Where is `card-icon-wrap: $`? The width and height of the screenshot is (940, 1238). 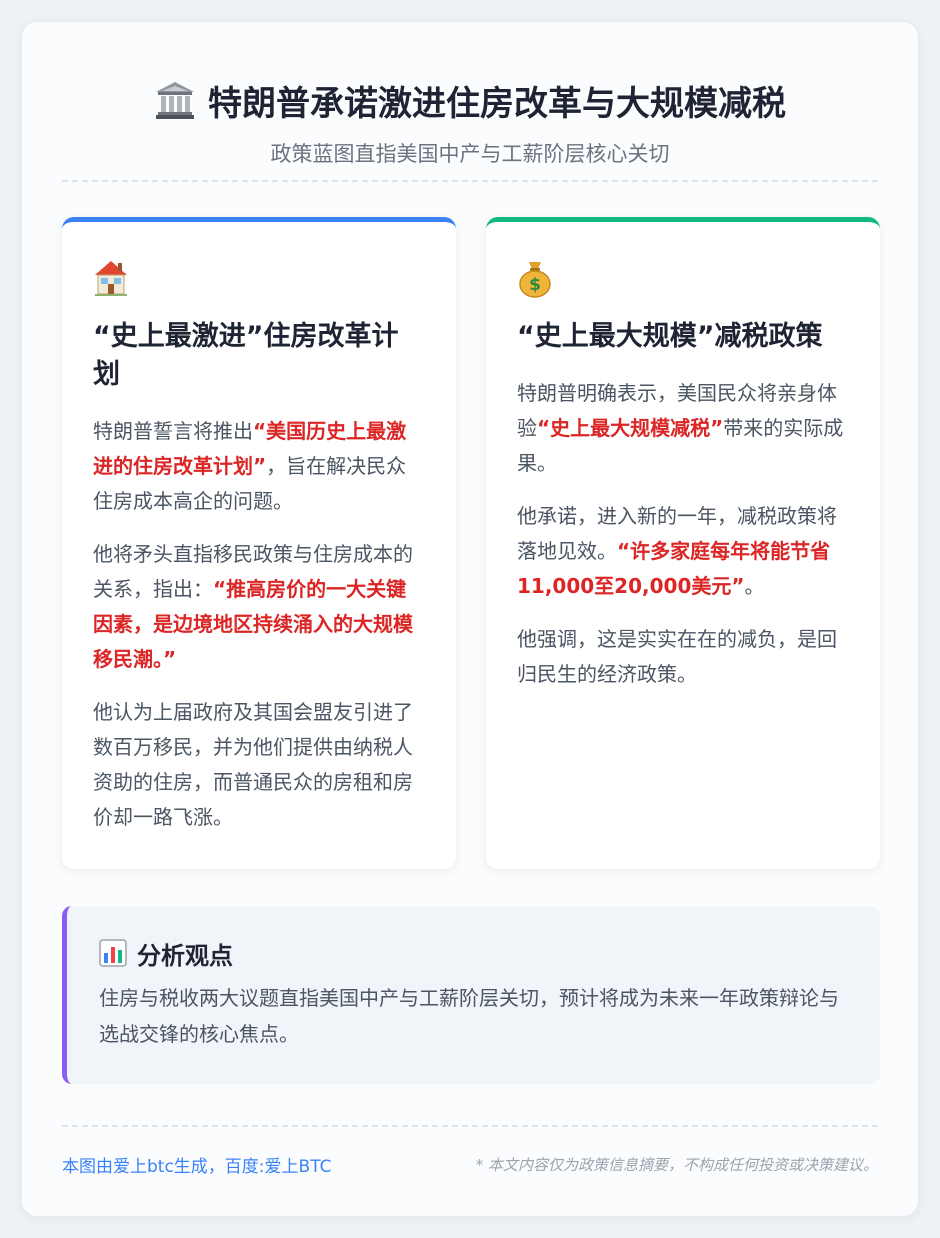
card-icon-wrap: $ is located at coordinates (682, 278).